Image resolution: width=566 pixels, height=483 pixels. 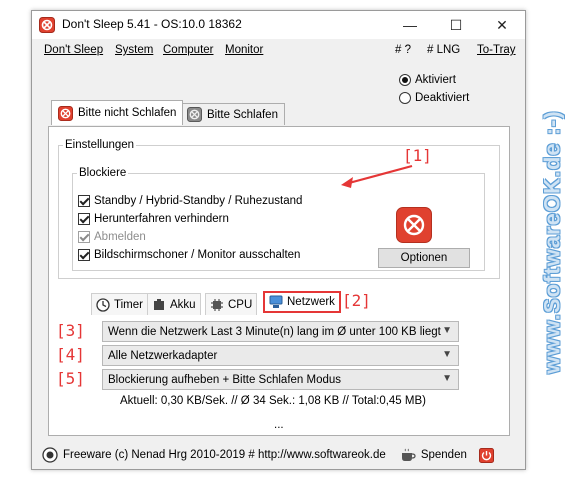 I want to click on coffee-icon, so click(x=408, y=454).